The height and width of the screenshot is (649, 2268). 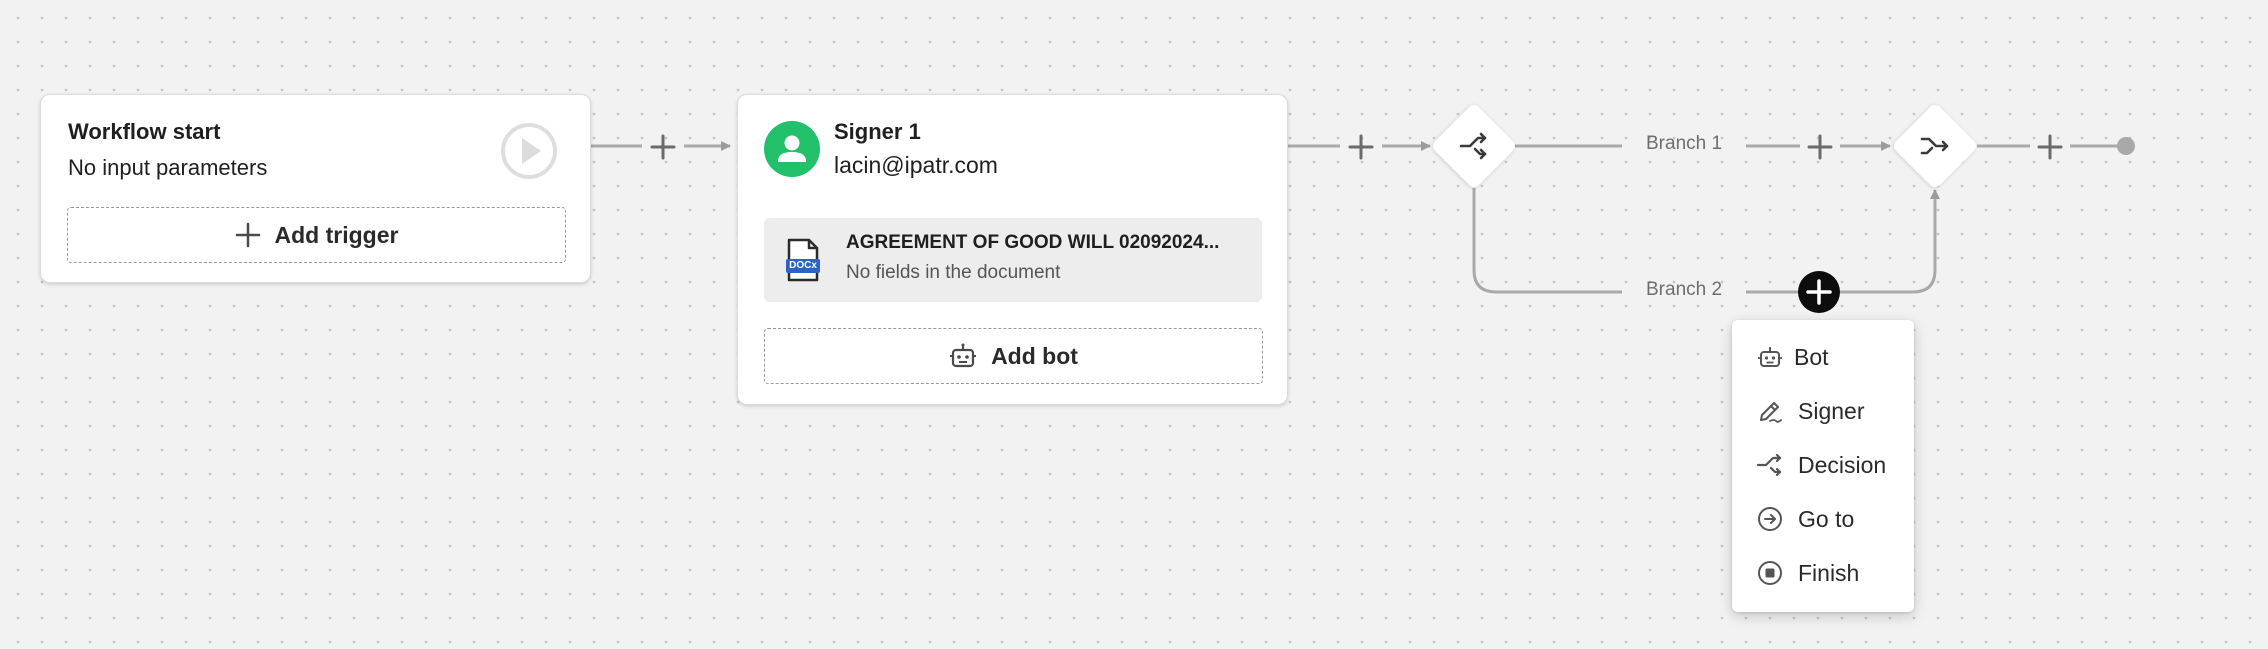 What do you see at coordinates (1771, 412) in the screenshot?
I see `pen-icon` at bounding box center [1771, 412].